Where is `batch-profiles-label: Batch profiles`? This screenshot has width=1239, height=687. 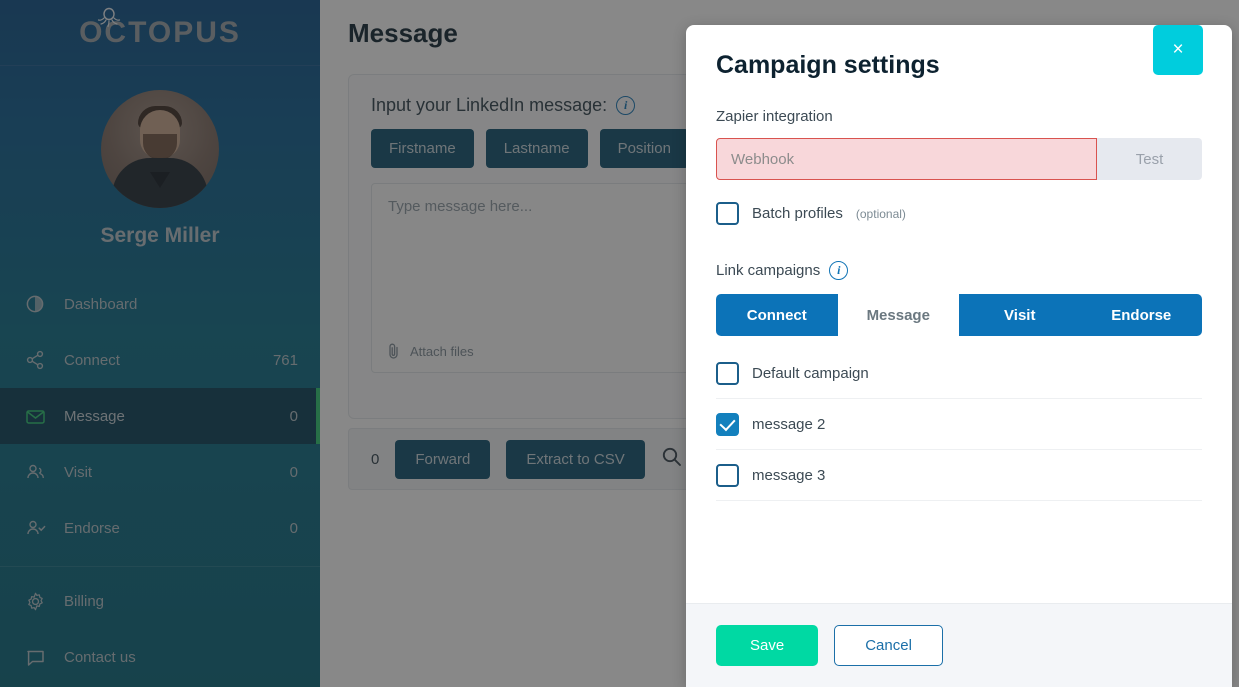 batch-profiles-label: Batch profiles is located at coordinates (797, 213).